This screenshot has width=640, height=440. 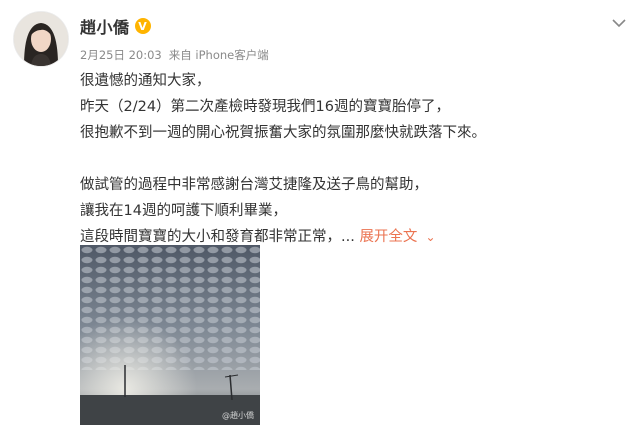 I want to click on expand-full-text-link: 展开全文 ⌄, so click(x=397, y=237).